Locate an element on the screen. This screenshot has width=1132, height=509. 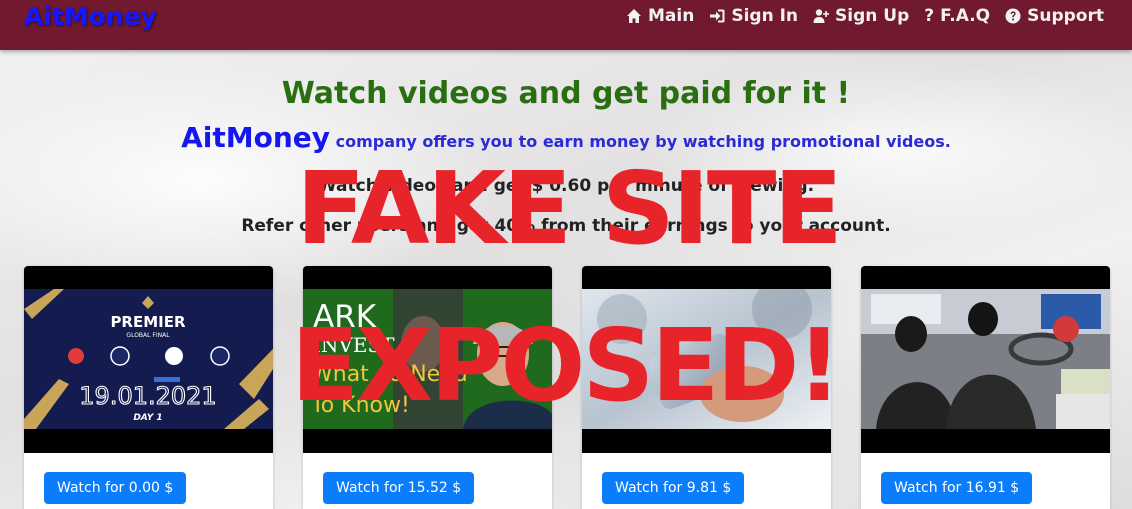
premier-thumbnail-art: PREMIER GLOBAL FINAL 19.01.2021 DAY 1 is located at coordinates (148, 359).